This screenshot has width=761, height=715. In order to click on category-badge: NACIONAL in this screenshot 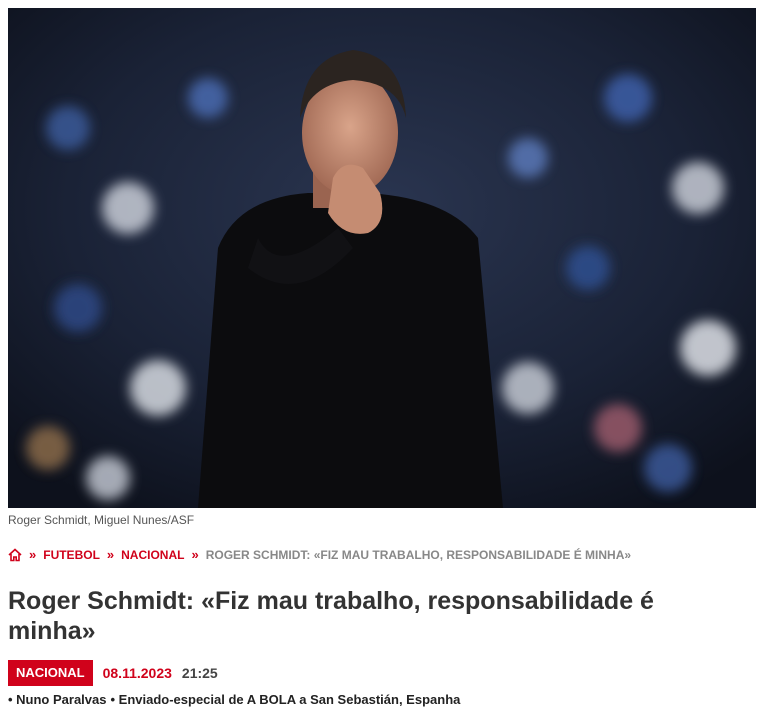, I will do `click(50, 673)`.